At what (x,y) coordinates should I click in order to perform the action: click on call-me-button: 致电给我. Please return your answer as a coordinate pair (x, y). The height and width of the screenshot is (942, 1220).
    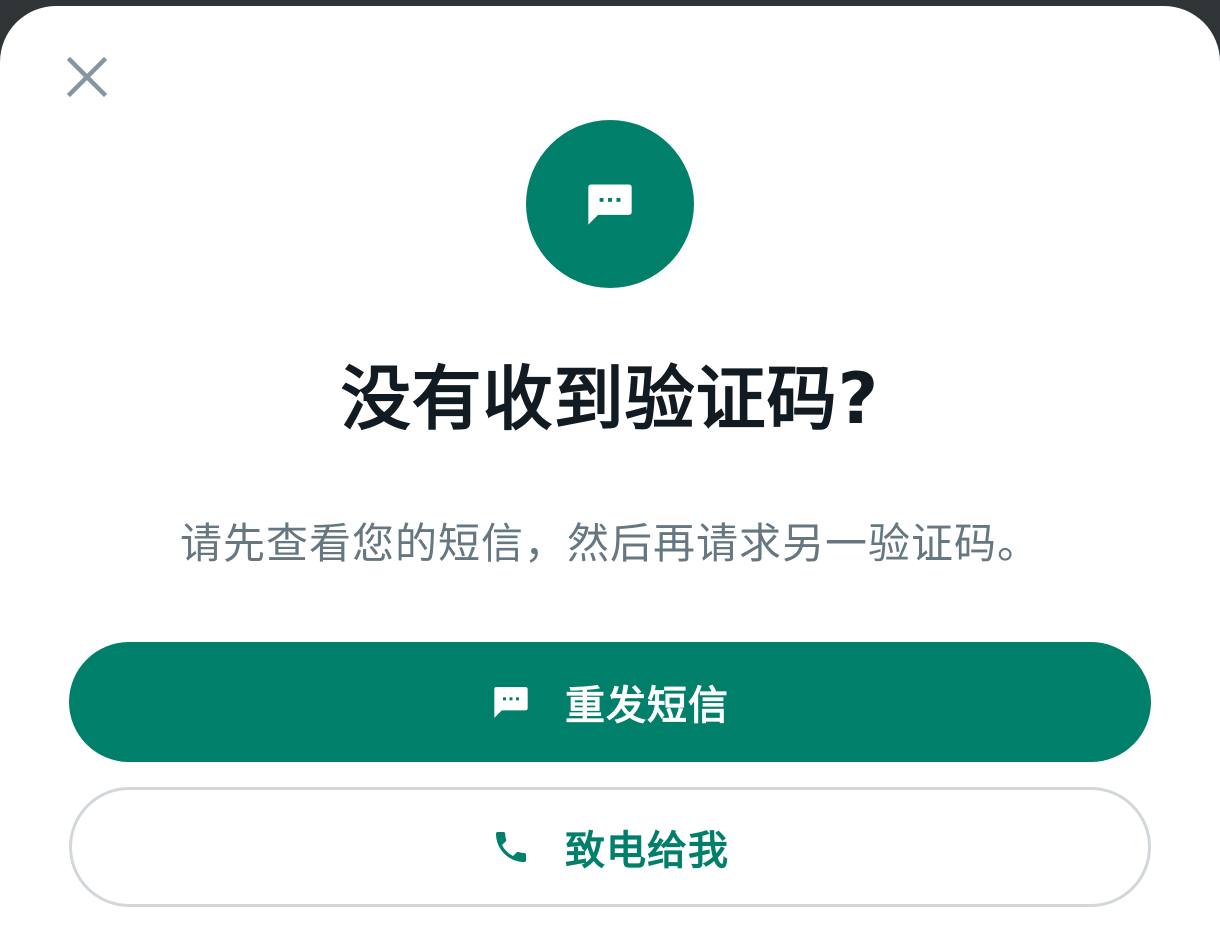
    Looking at the image, I should click on (610, 847).